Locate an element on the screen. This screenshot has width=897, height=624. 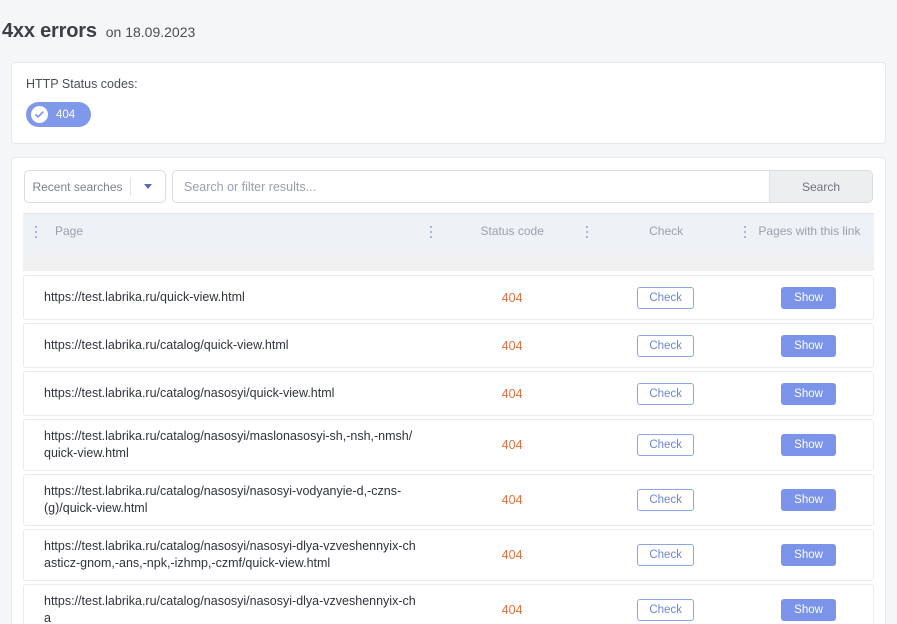
column-header-check-label: Check is located at coordinates (666, 231).